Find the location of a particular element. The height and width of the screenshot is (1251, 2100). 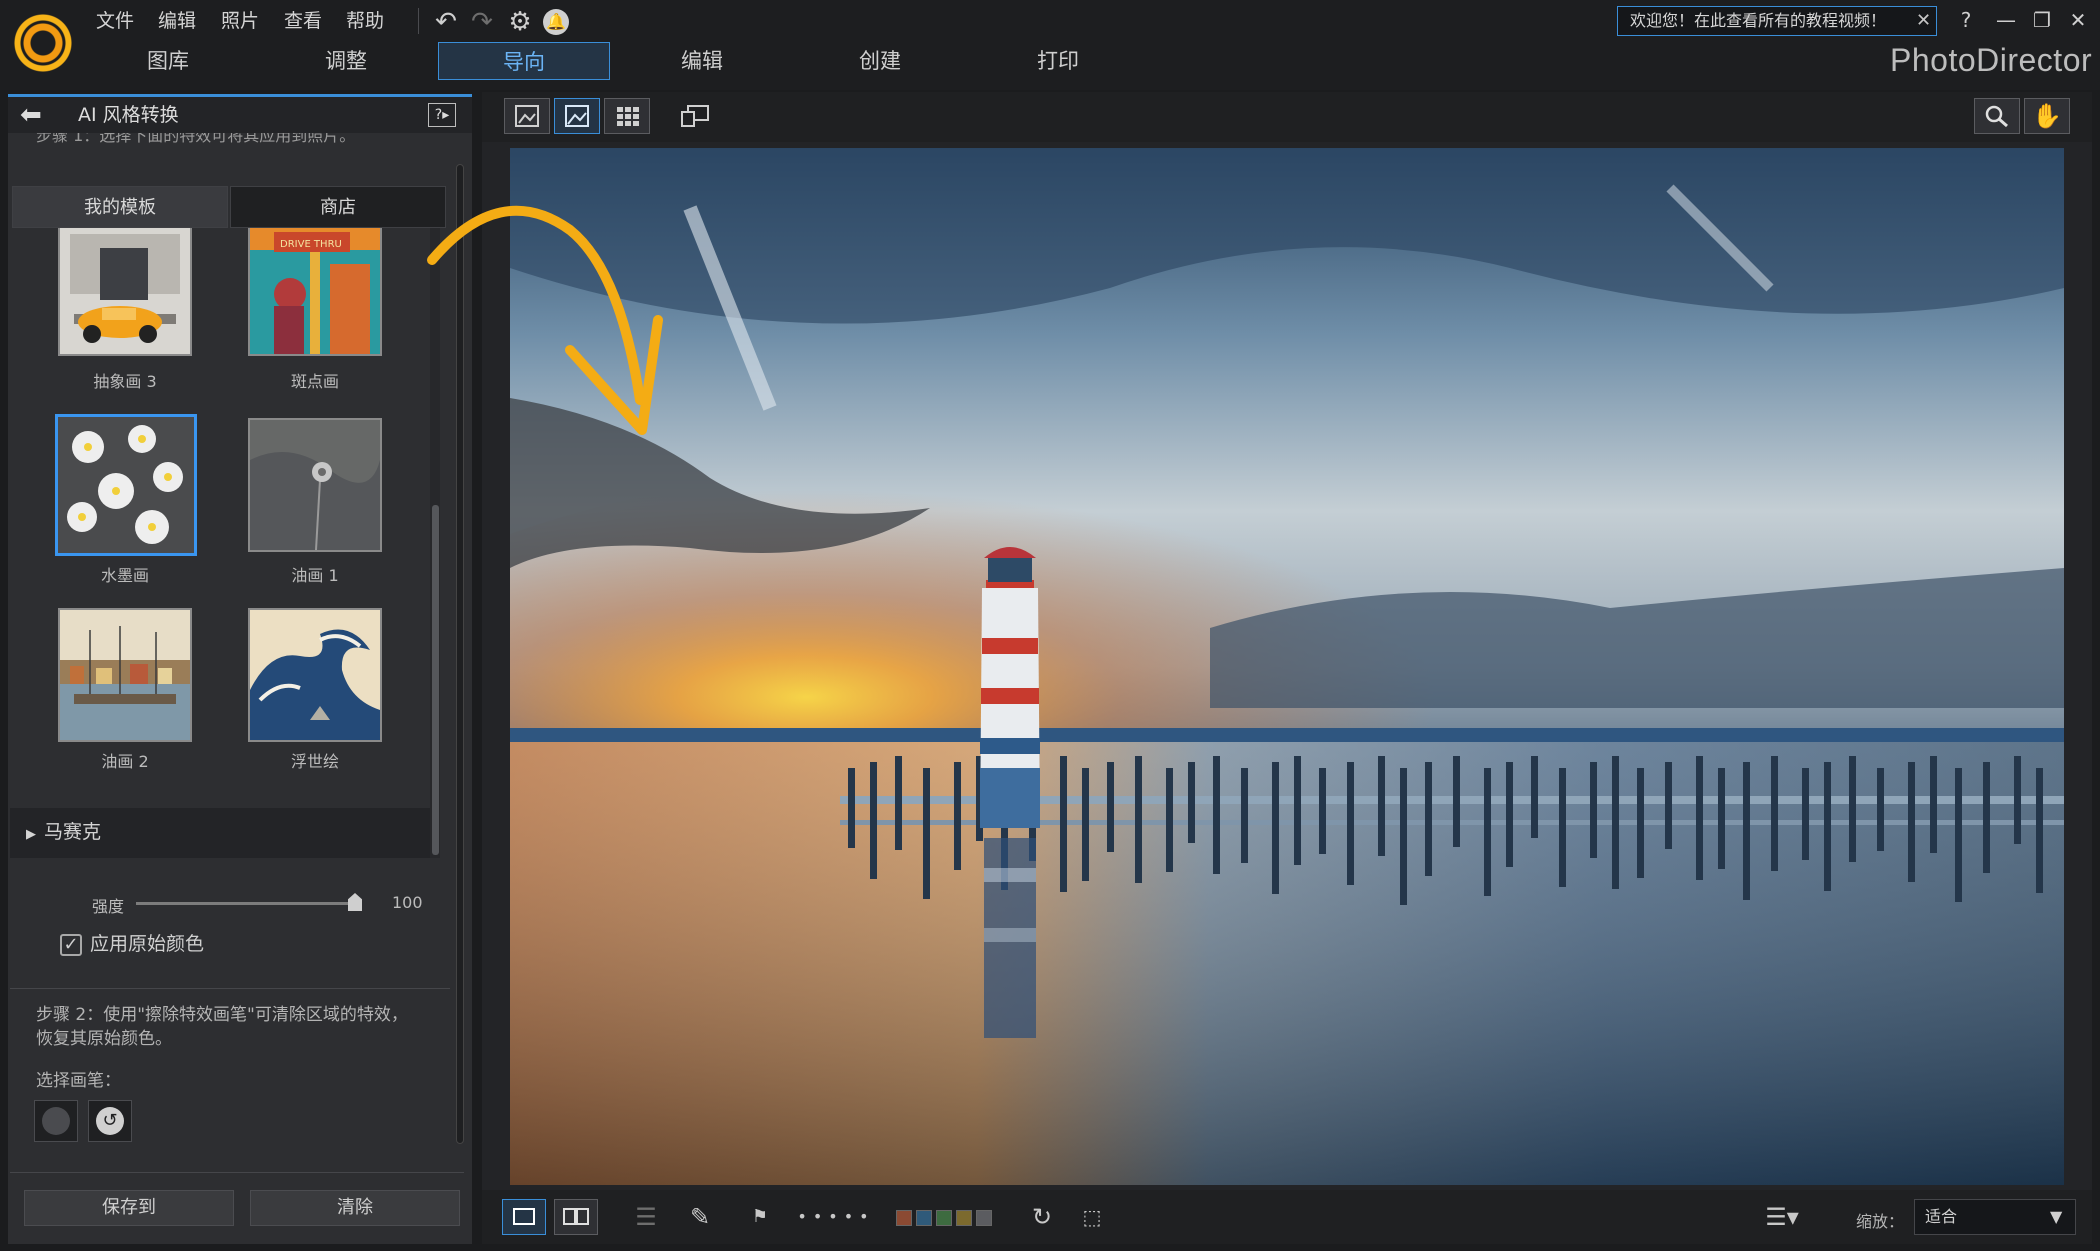

rotate-icon: ↻ is located at coordinates (1042, 1217).